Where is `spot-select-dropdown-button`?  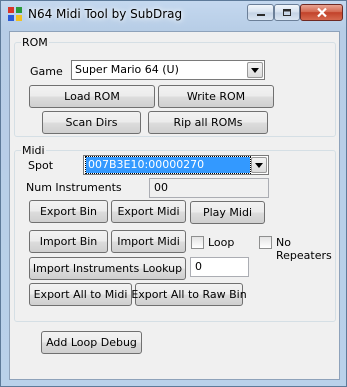
spot-select-dropdown-button is located at coordinates (259, 165).